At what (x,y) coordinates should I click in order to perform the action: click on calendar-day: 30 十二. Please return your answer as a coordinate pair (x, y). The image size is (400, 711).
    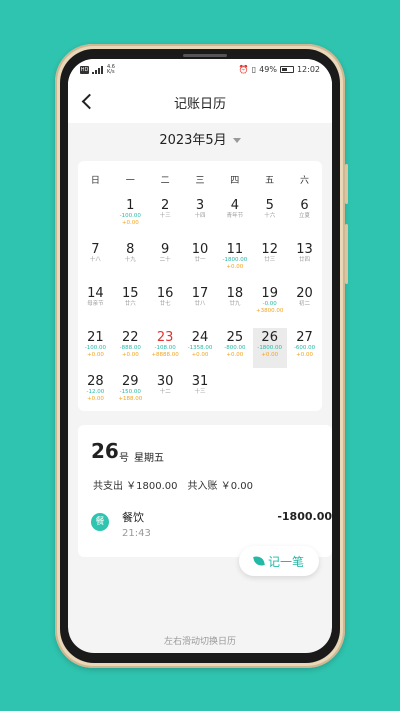
    Looking at the image, I should click on (165, 392).